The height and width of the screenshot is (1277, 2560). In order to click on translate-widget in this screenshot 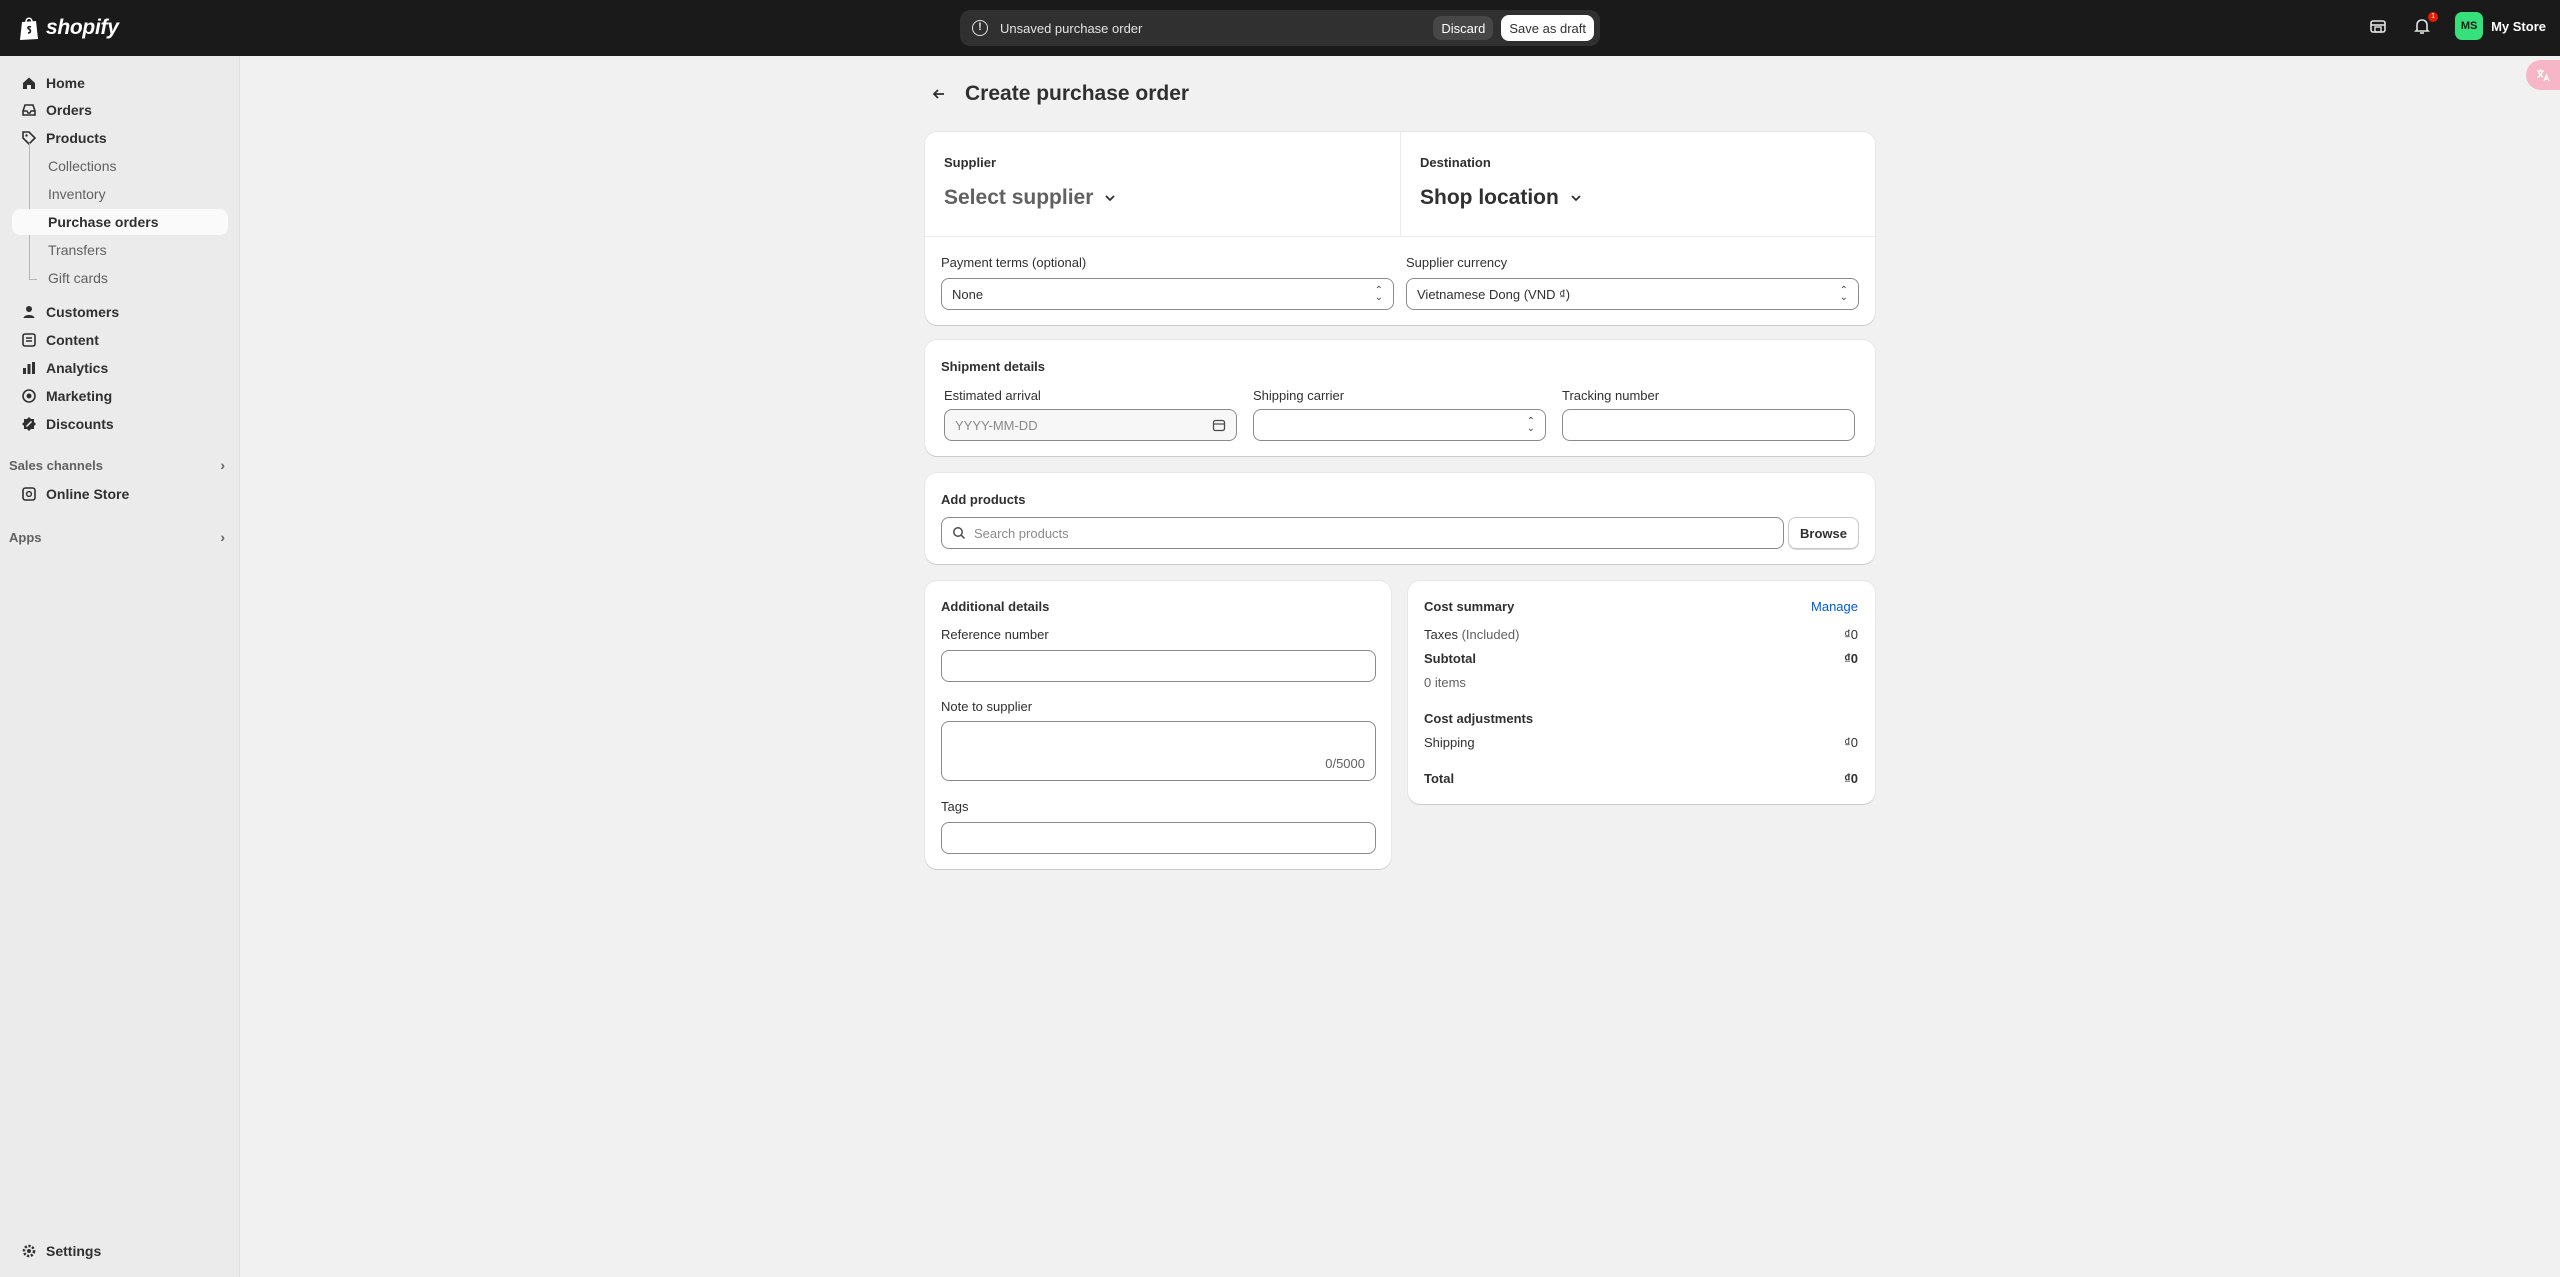, I will do `click(2543, 75)`.